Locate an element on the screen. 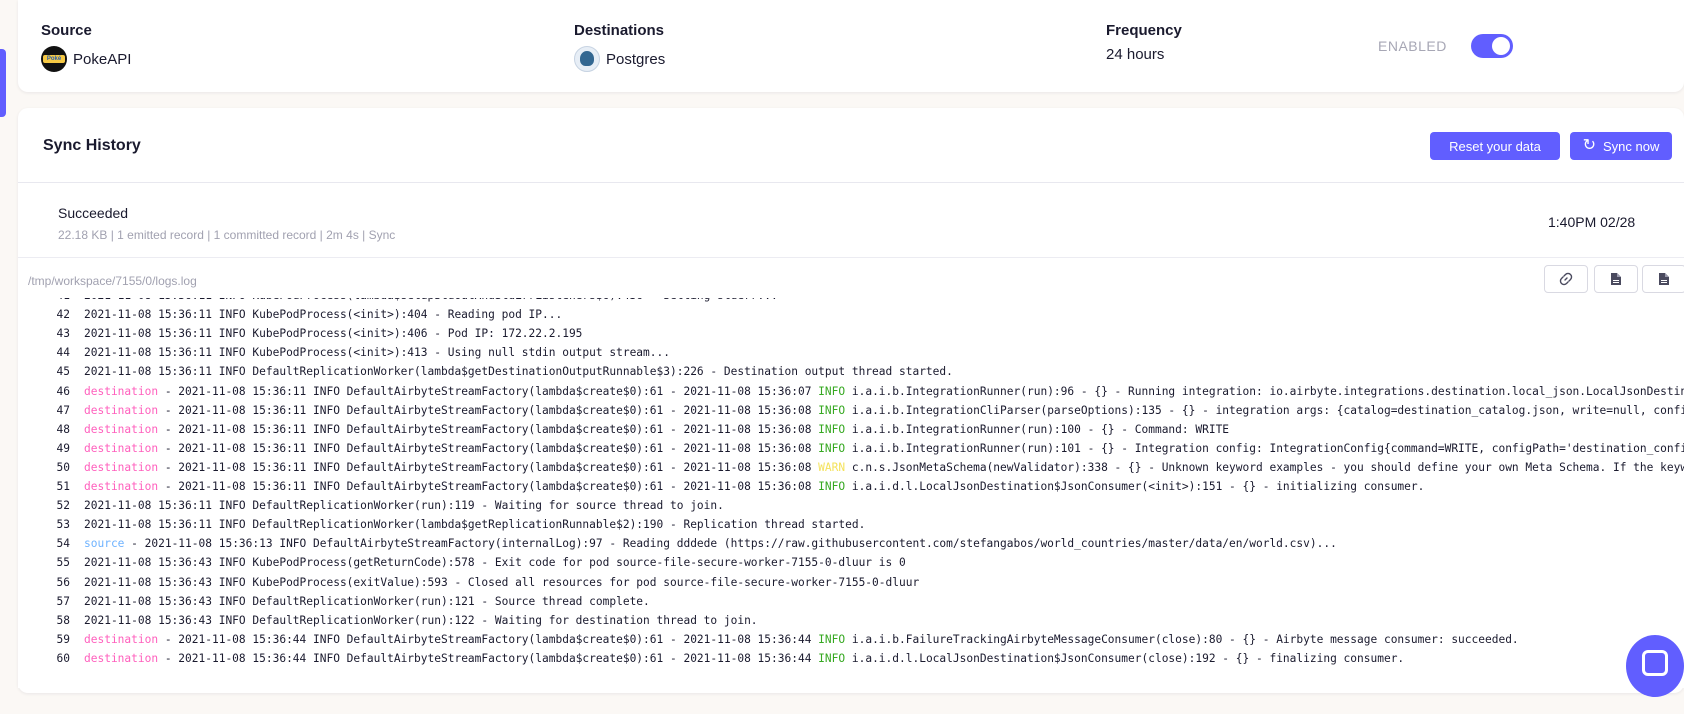 Image resolution: width=1684 pixels, height=714 pixels. copy-link-button is located at coordinates (1566, 279).